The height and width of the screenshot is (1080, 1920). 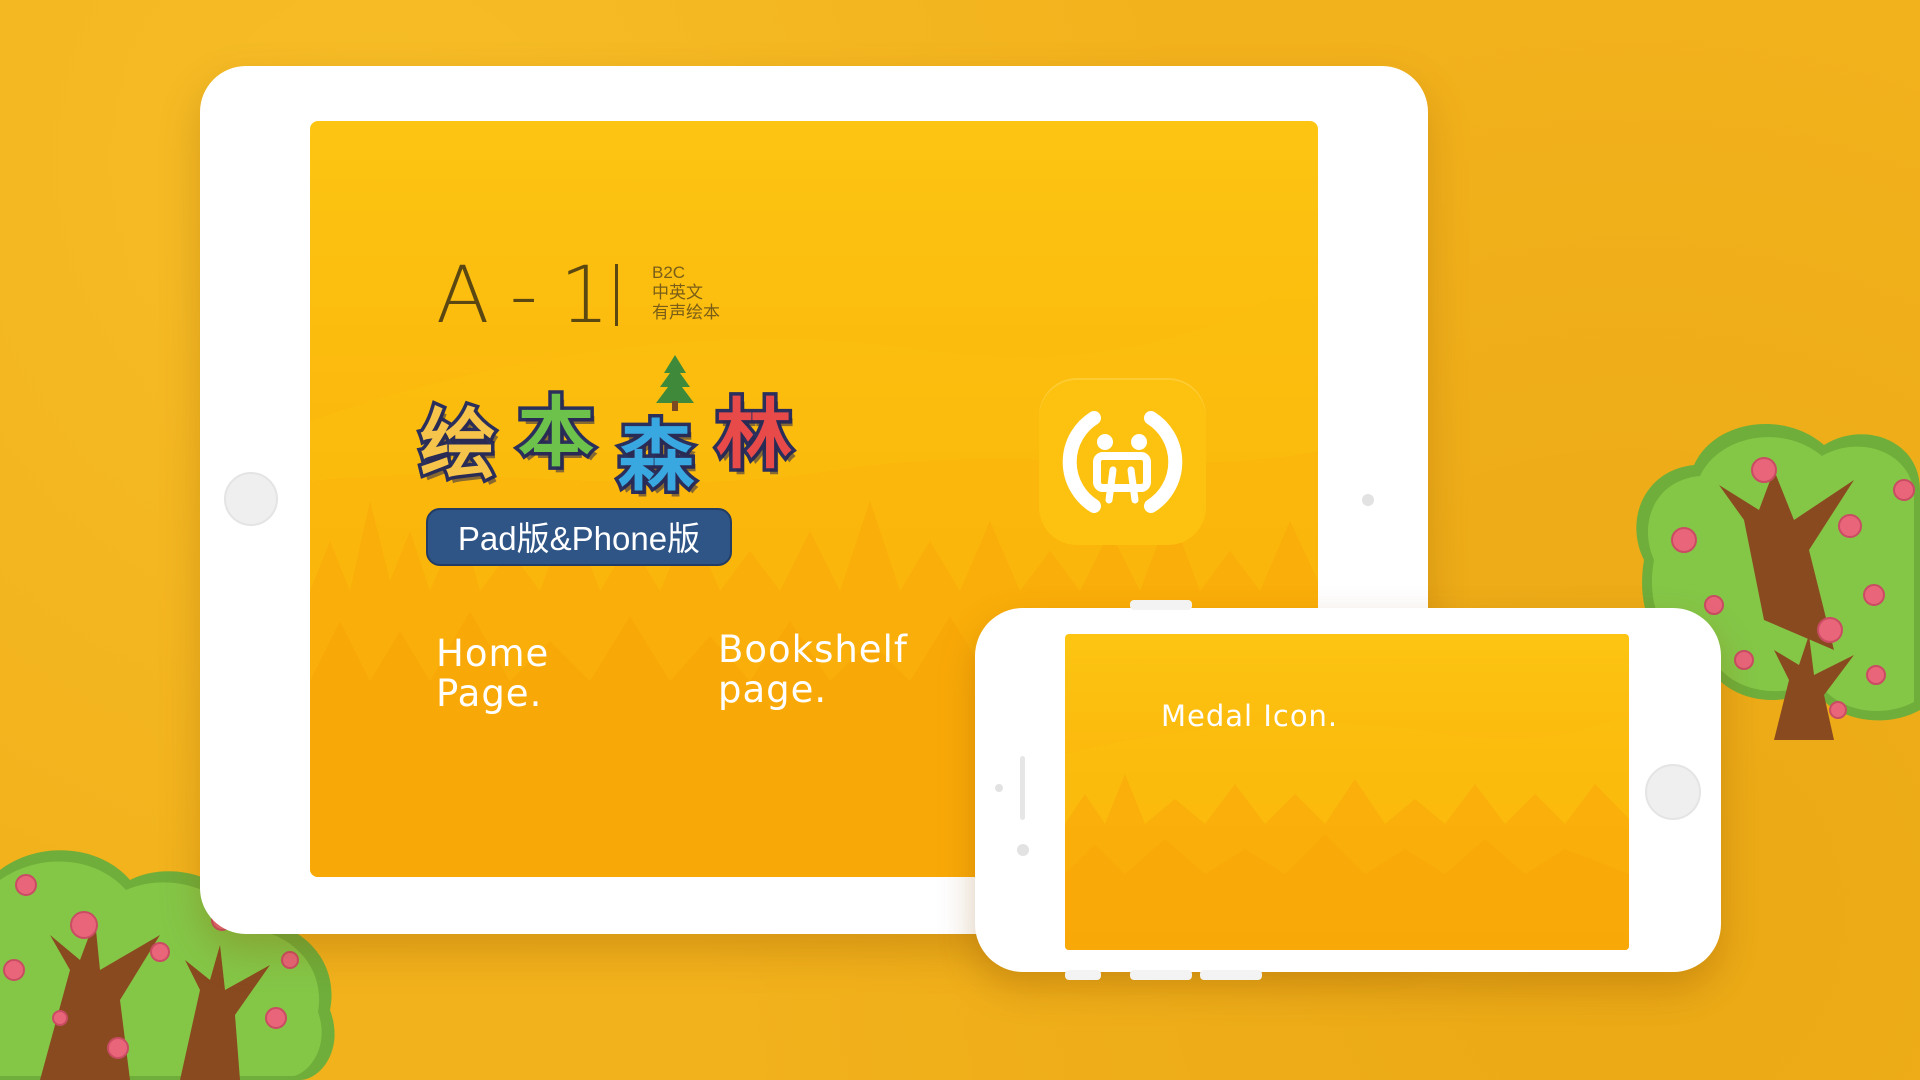 I want to click on bookshelf-page-label-line1: Bookshelf, so click(x=813, y=649).